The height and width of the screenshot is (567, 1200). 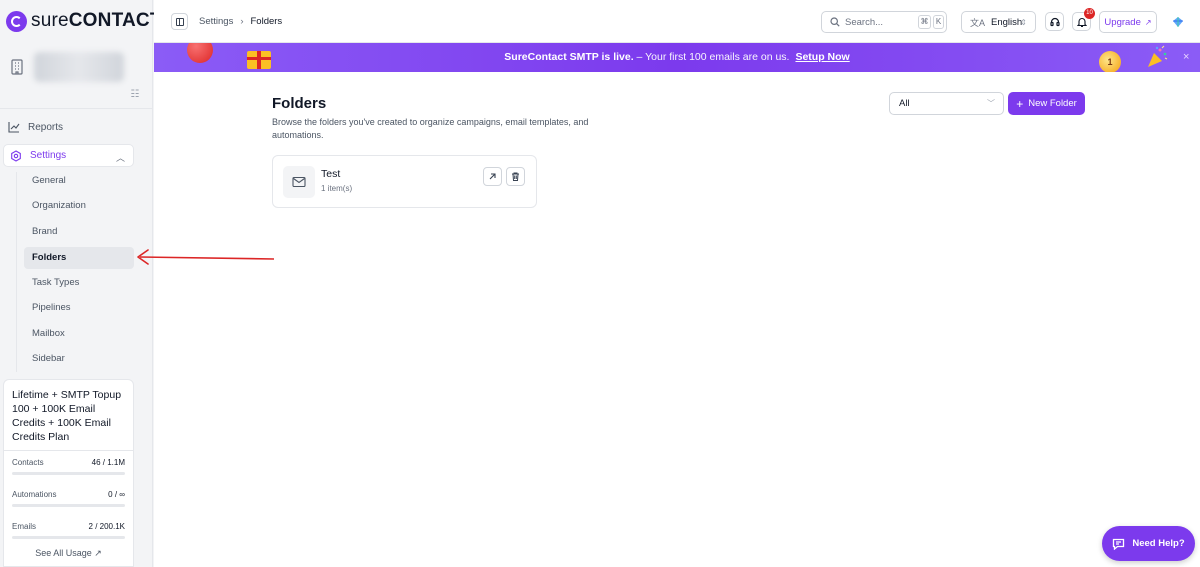 I want to click on sidebar-item-label: Settings, so click(x=48, y=155).